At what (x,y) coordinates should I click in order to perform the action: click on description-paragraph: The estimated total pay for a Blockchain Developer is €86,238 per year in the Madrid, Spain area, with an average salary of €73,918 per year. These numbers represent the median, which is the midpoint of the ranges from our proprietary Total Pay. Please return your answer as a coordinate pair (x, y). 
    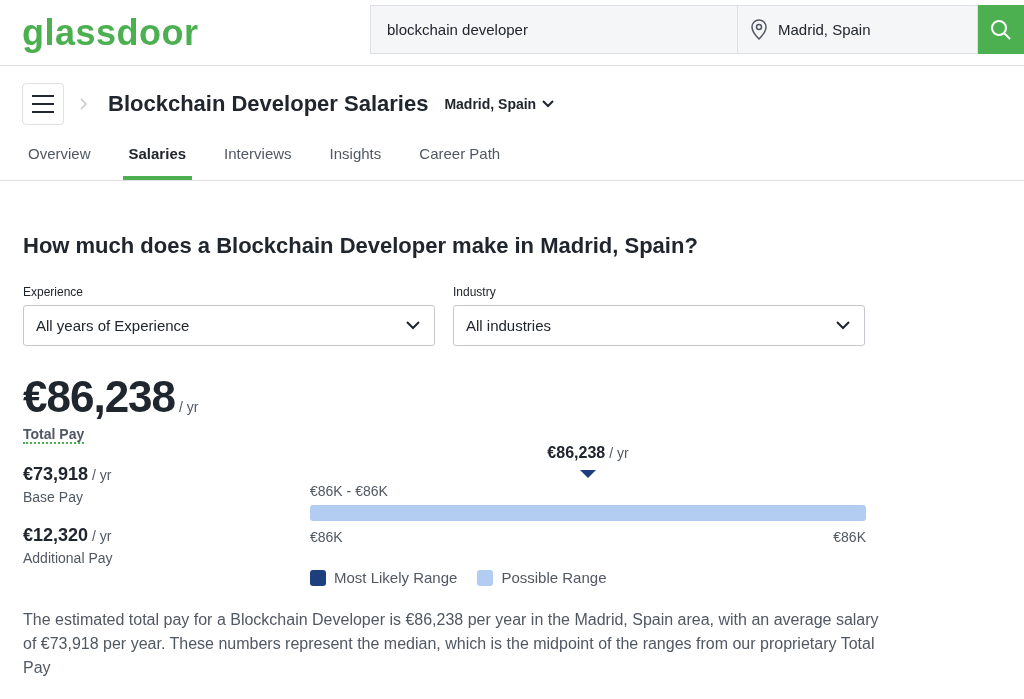
    Looking at the image, I should click on (451, 644).